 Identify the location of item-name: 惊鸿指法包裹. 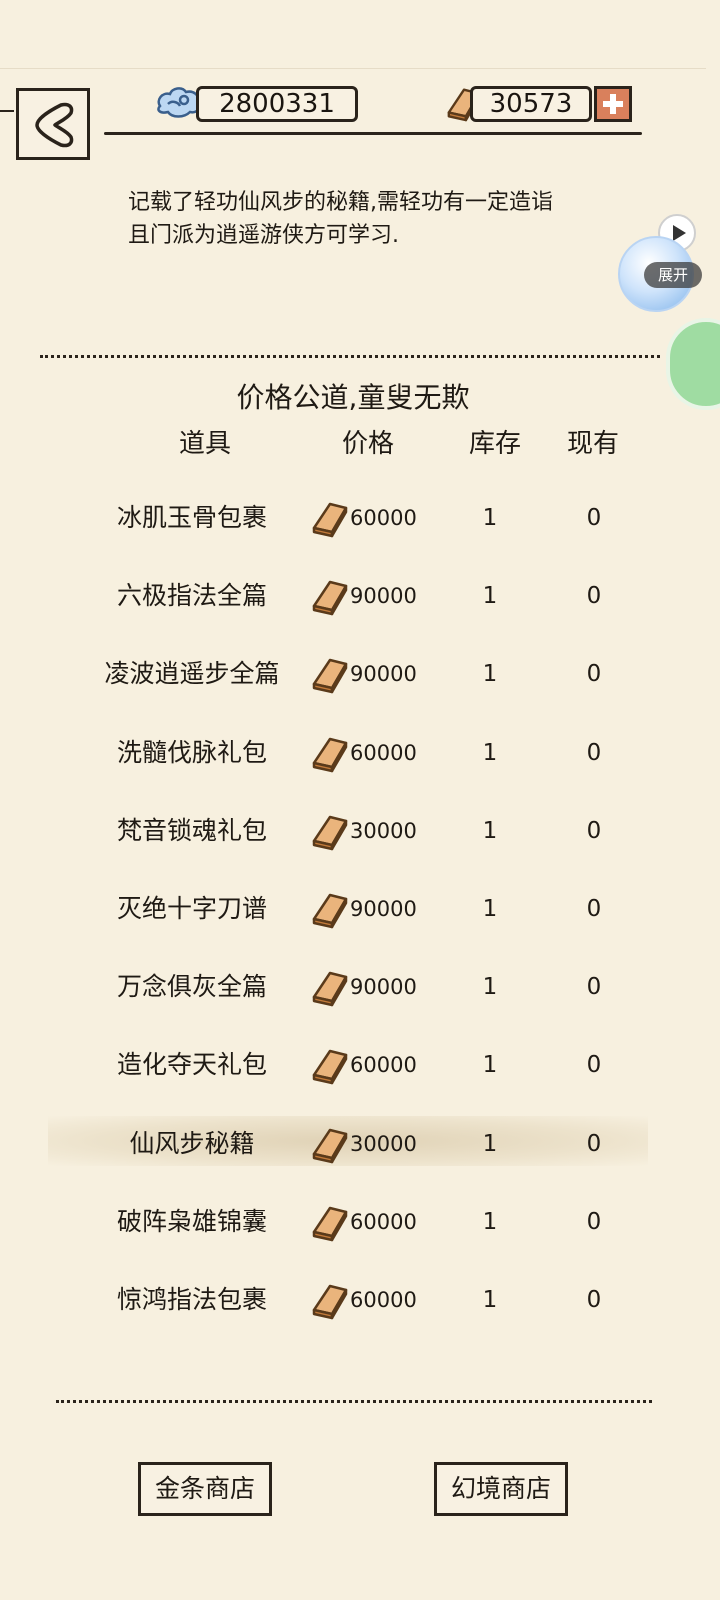
(191, 1299).